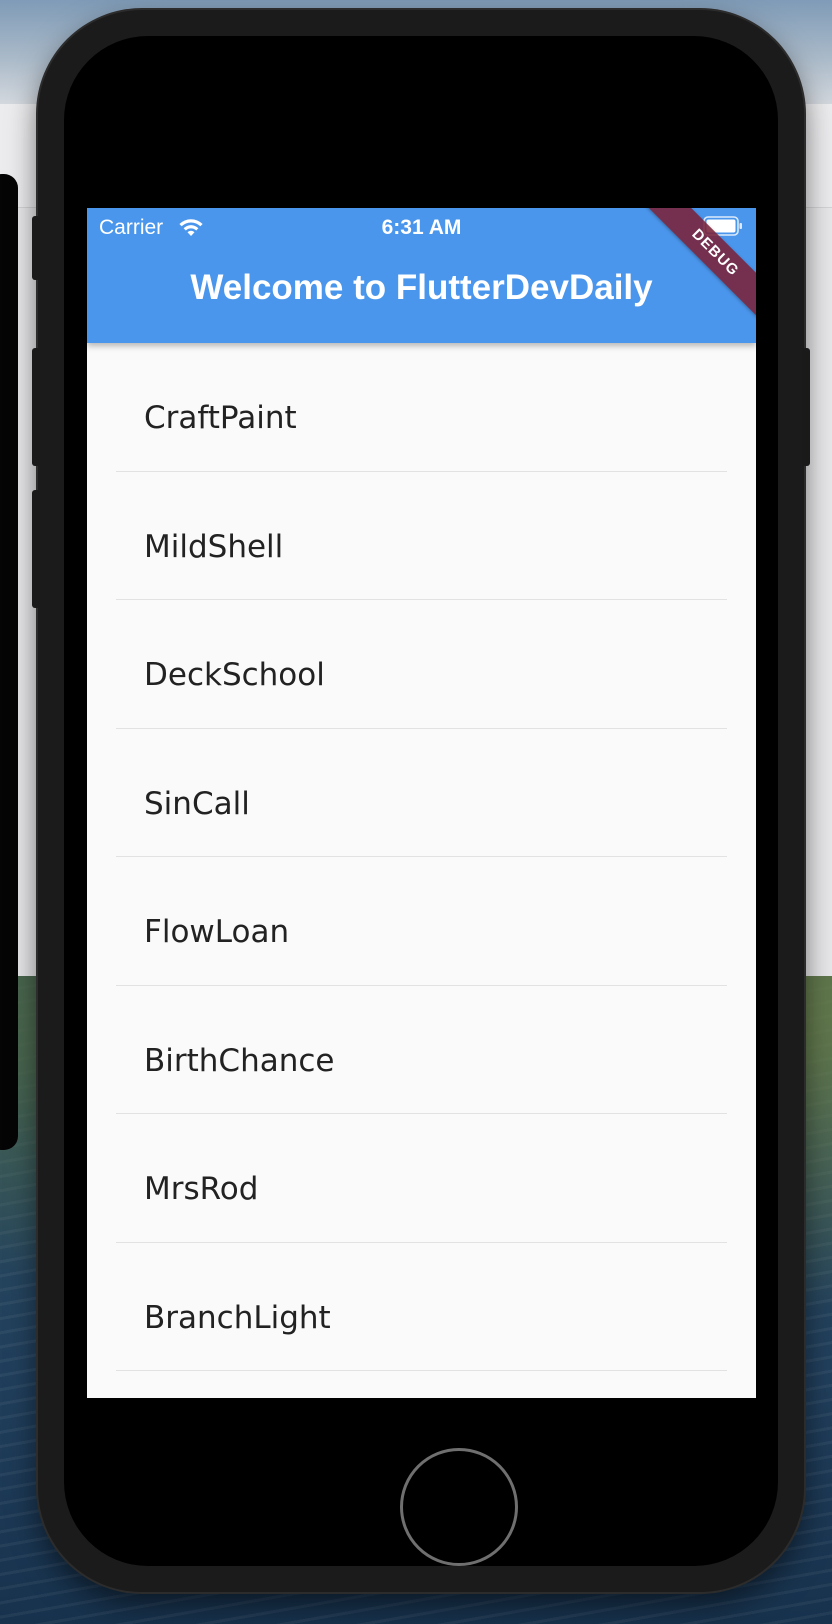  I want to click on list-item: BirthChance, so click(421, 1050).